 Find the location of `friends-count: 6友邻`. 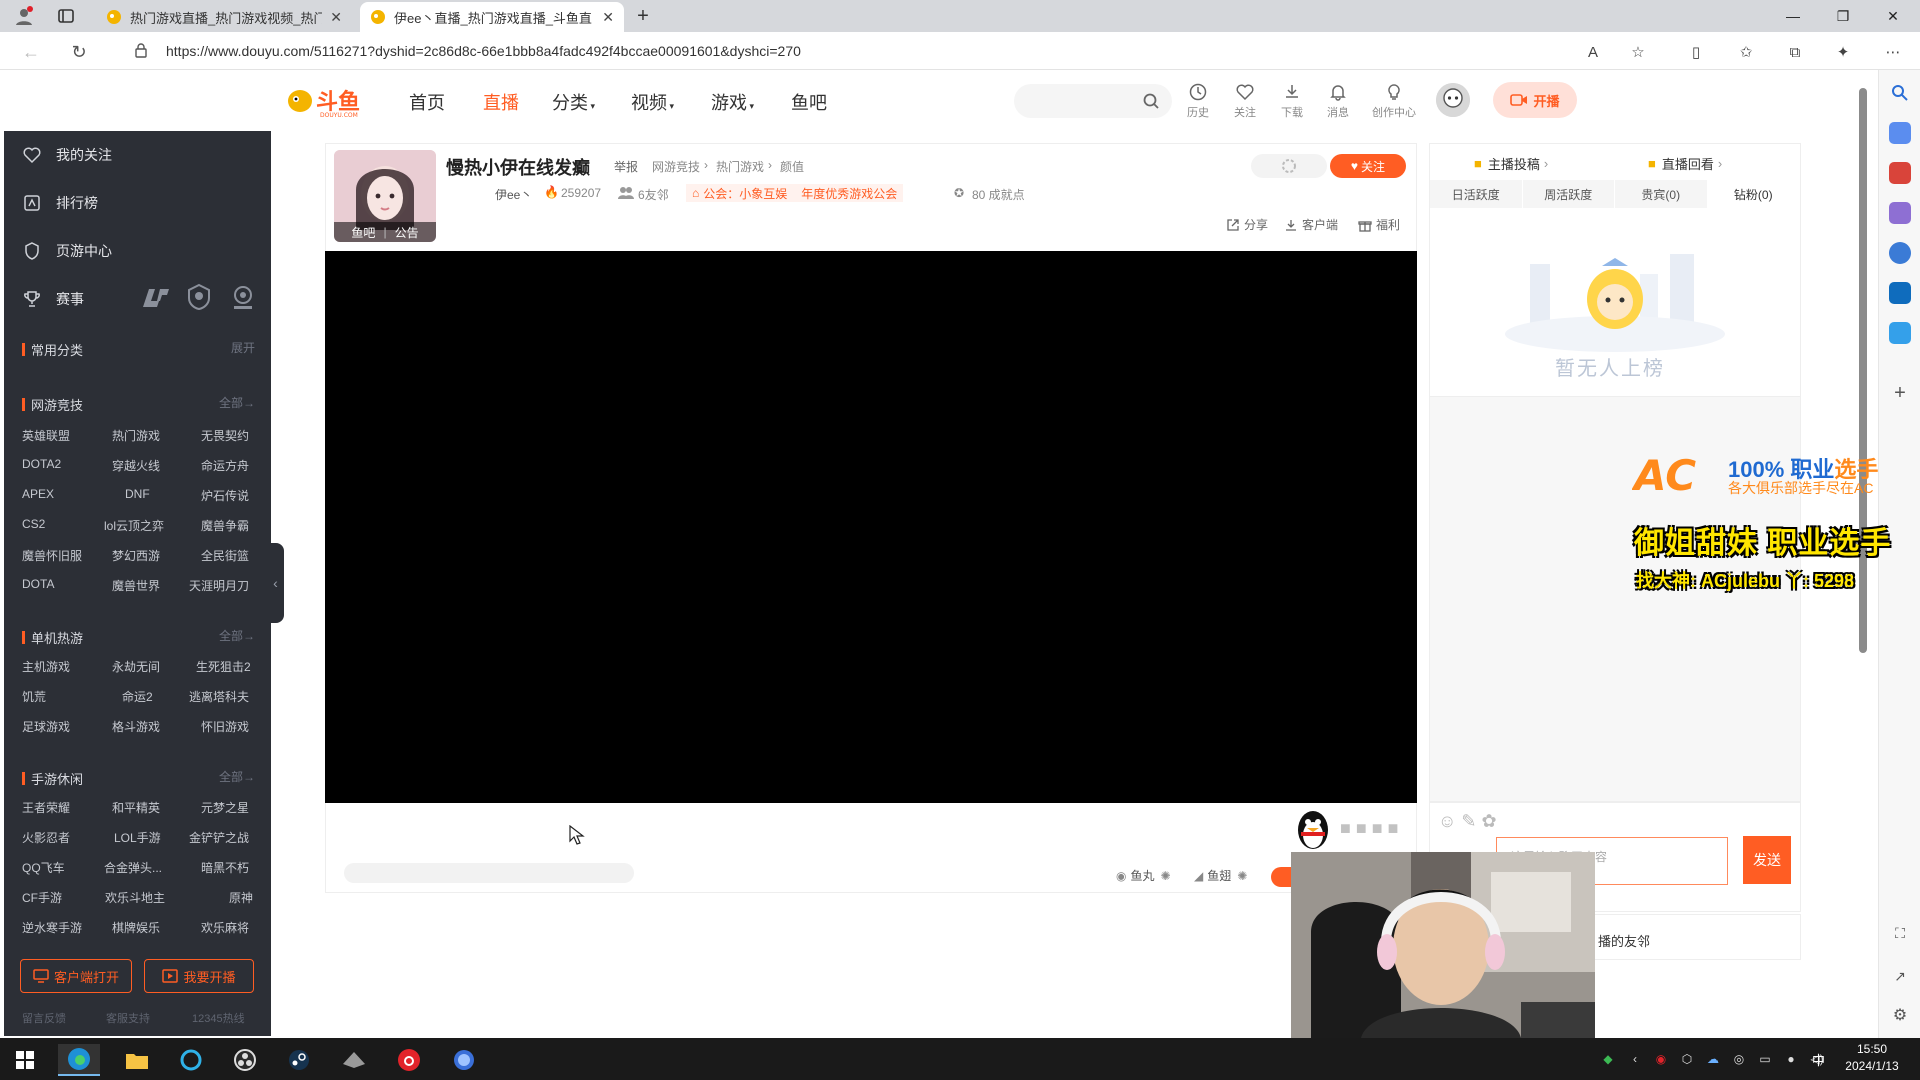

friends-count: 6友邻 is located at coordinates (653, 194).